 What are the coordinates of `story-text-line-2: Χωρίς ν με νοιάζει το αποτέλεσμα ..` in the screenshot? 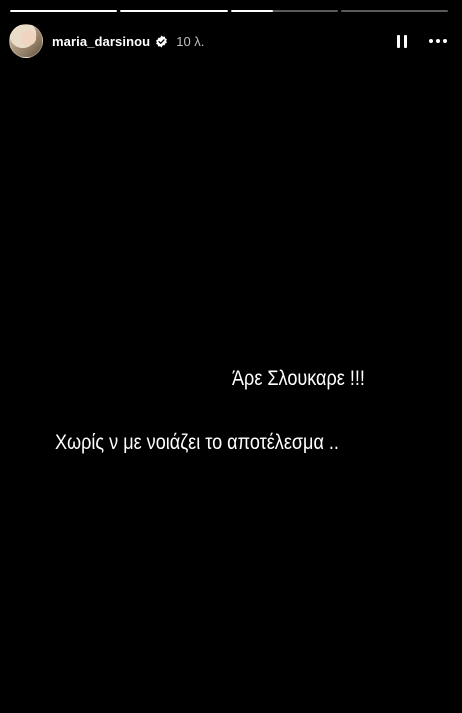 It's located at (197, 442).